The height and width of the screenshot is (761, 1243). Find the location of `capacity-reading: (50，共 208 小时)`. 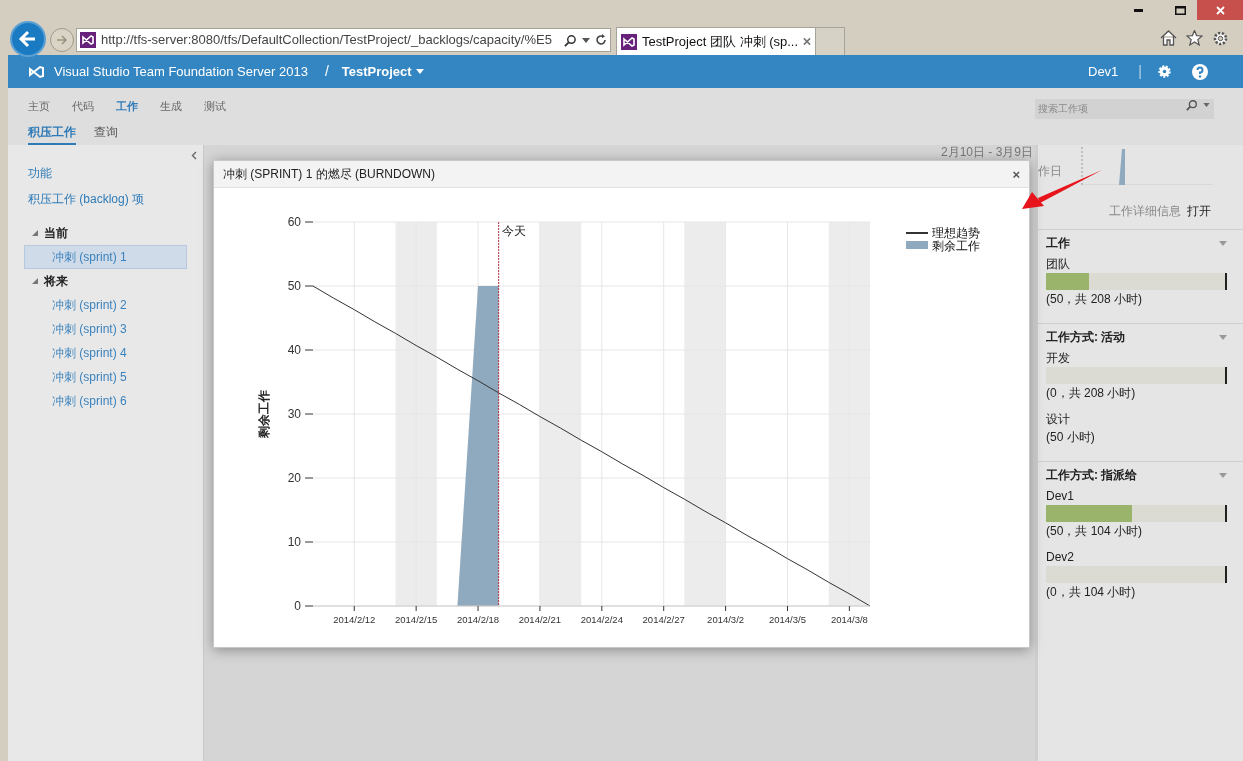

capacity-reading: (50，共 208 小时) is located at coordinates (1095, 299).